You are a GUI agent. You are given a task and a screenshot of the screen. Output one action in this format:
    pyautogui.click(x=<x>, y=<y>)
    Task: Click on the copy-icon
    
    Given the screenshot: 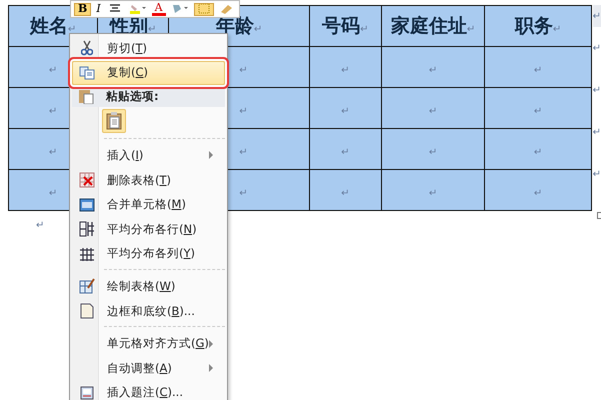 What is the action you would take?
    pyautogui.click(x=87, y=73)
    